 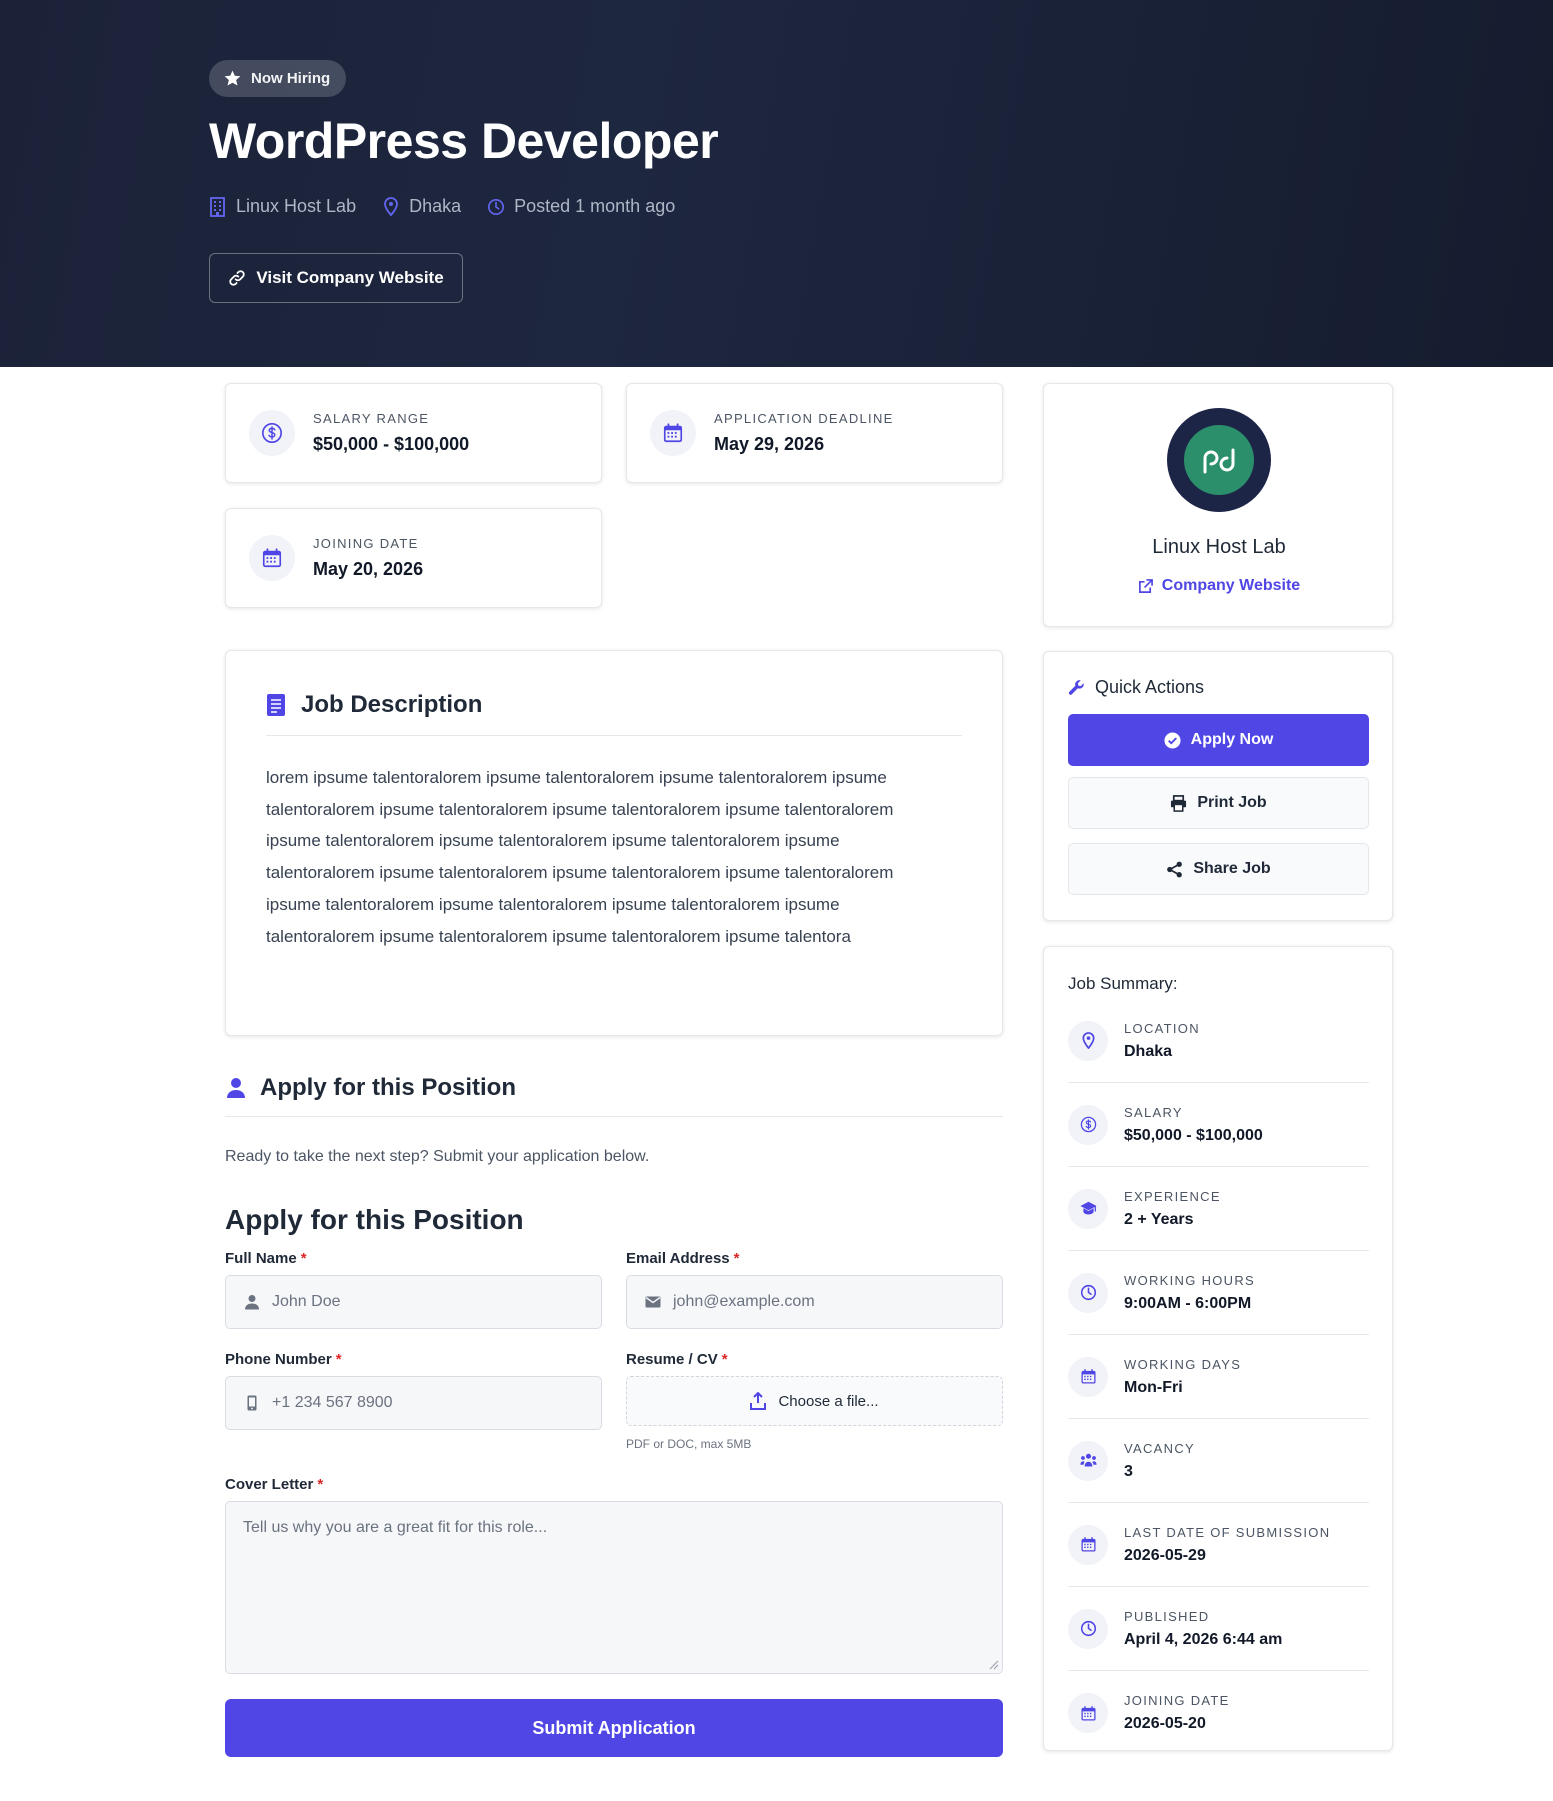 I want to click on email-placeholder: john@example.com, so click(x=744, y=1301).